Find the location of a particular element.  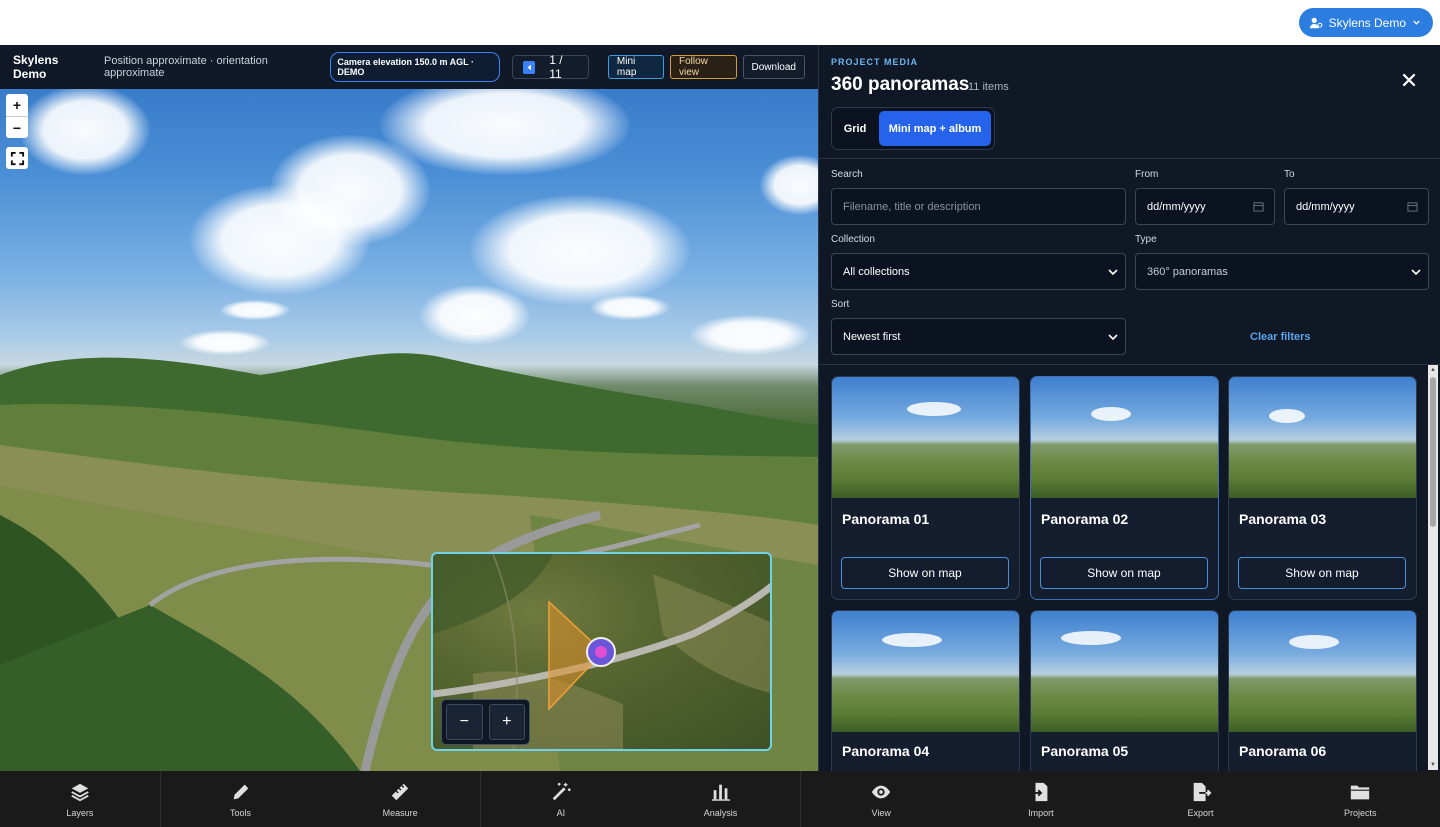

toolbar-import: Import is located at coordinates (1041, 799).